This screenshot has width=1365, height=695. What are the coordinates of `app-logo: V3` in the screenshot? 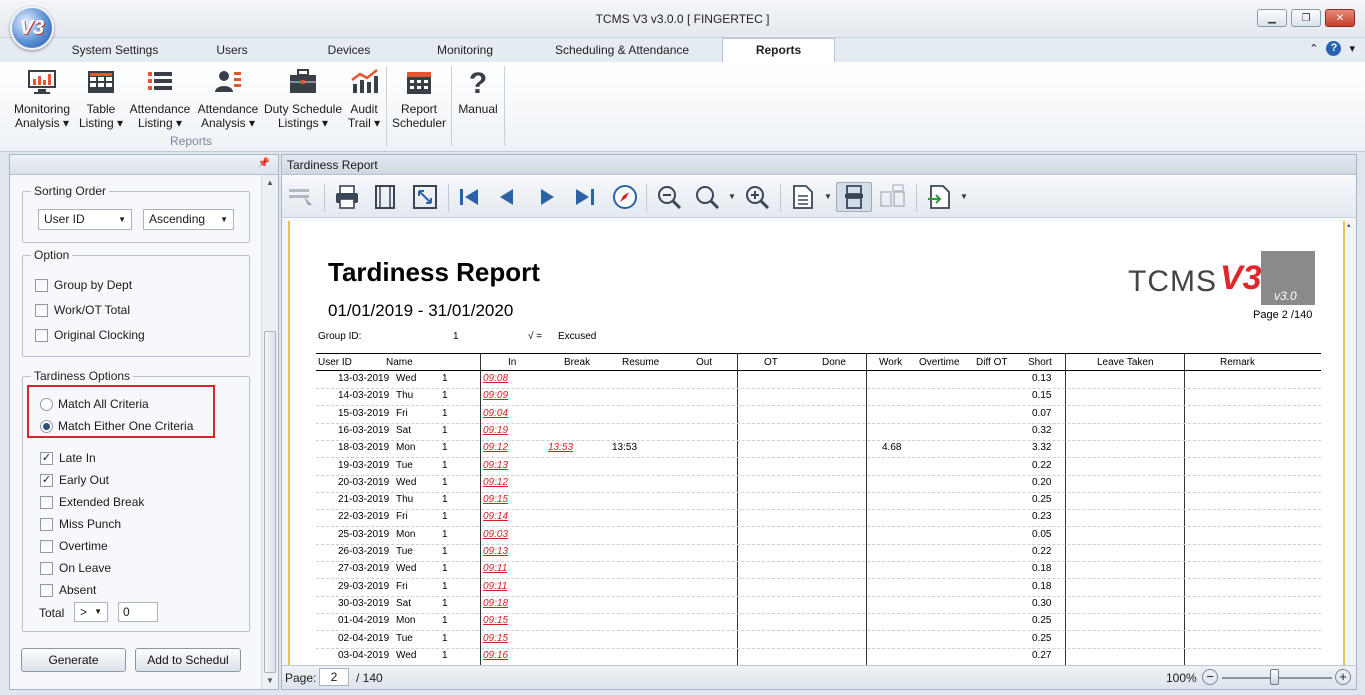 It's located at (32, 28).